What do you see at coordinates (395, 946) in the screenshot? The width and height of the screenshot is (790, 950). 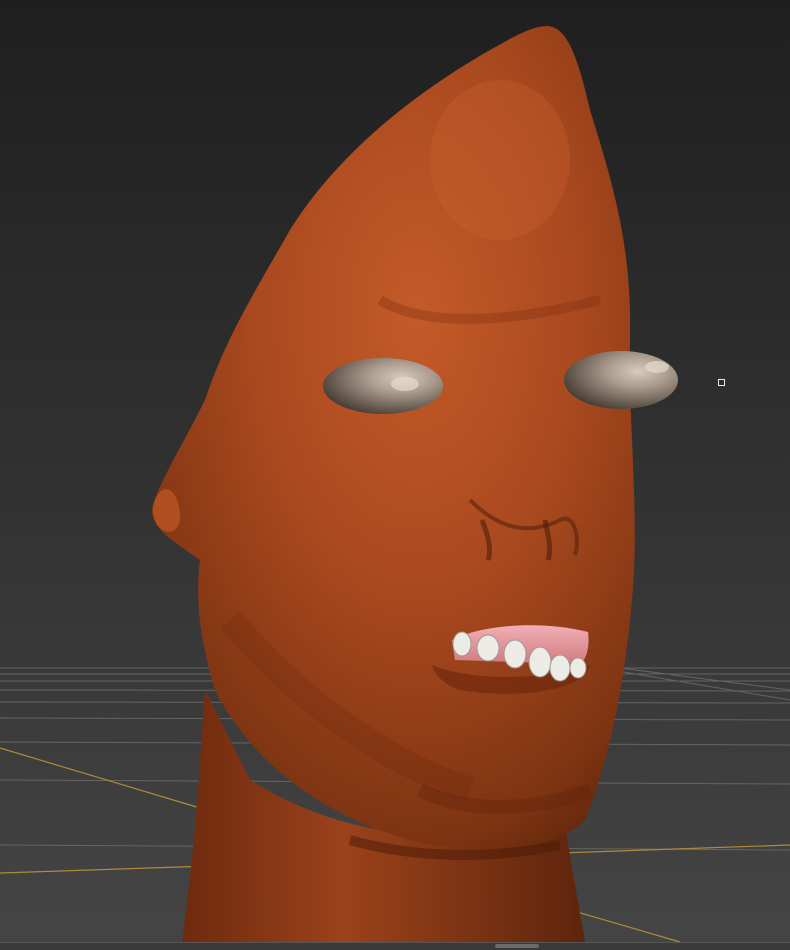 I see `viewport-bottom-border` at bounding box center [395, 946].